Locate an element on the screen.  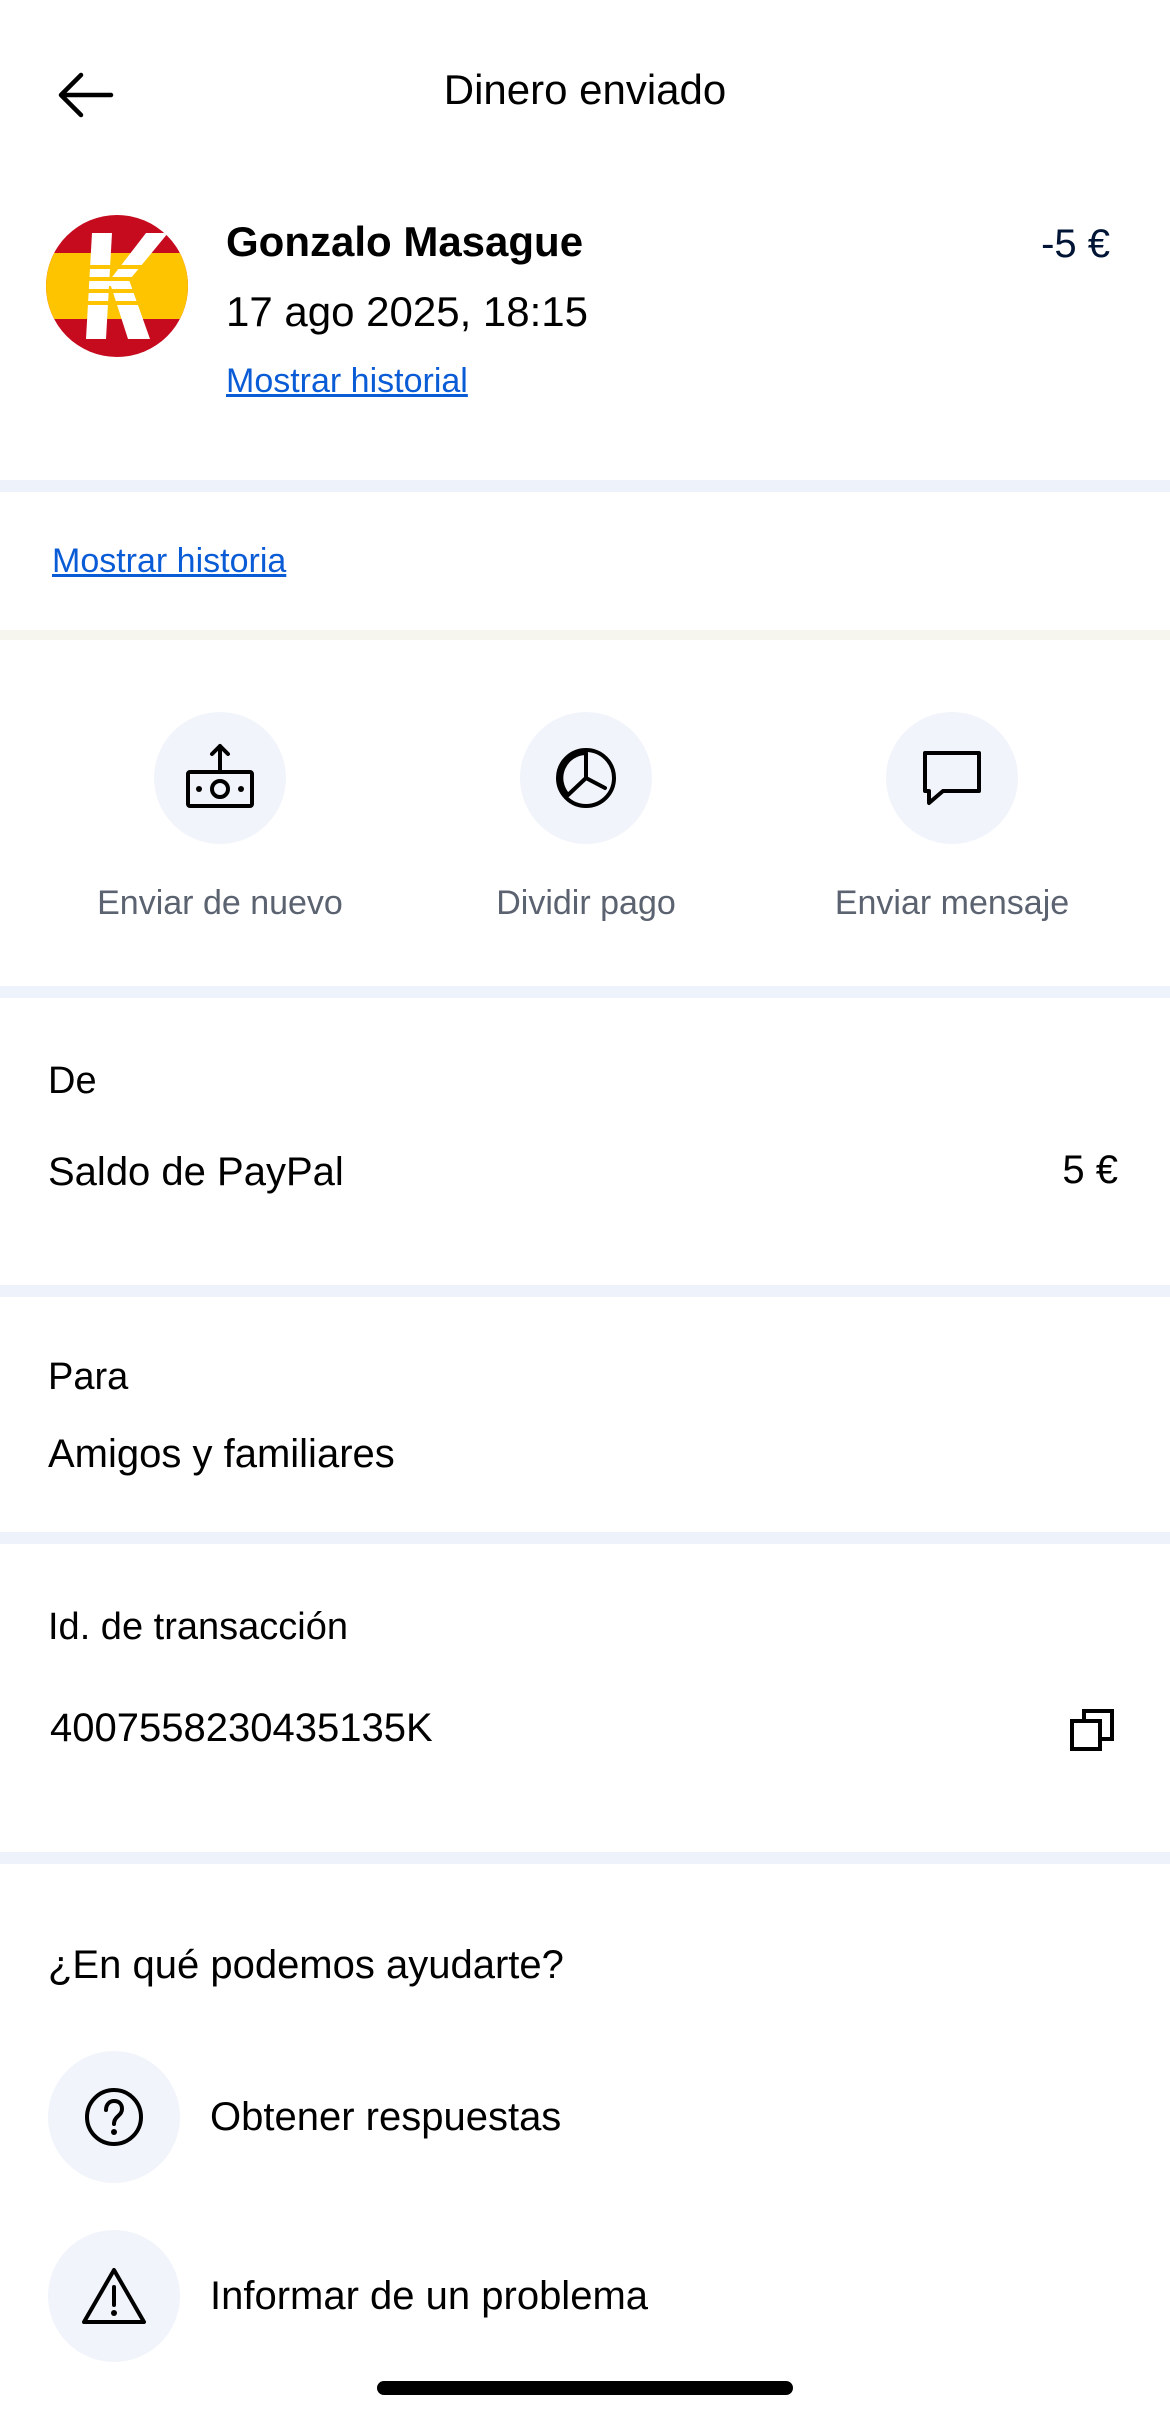
report-problem-button: Informar de un problema is located at coordinates (588, 2296).